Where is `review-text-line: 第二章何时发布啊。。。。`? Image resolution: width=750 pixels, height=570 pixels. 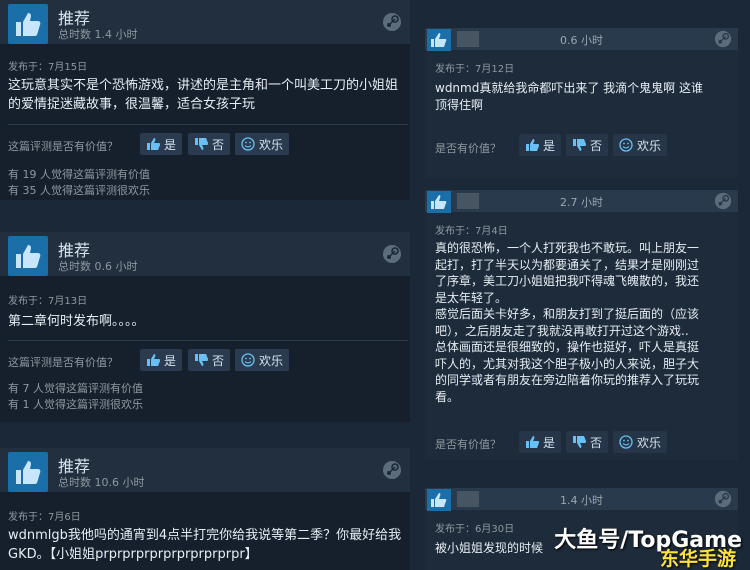 review-text-line: 第二章何时发布啊。。。。 is located at coordinates (76, 321).